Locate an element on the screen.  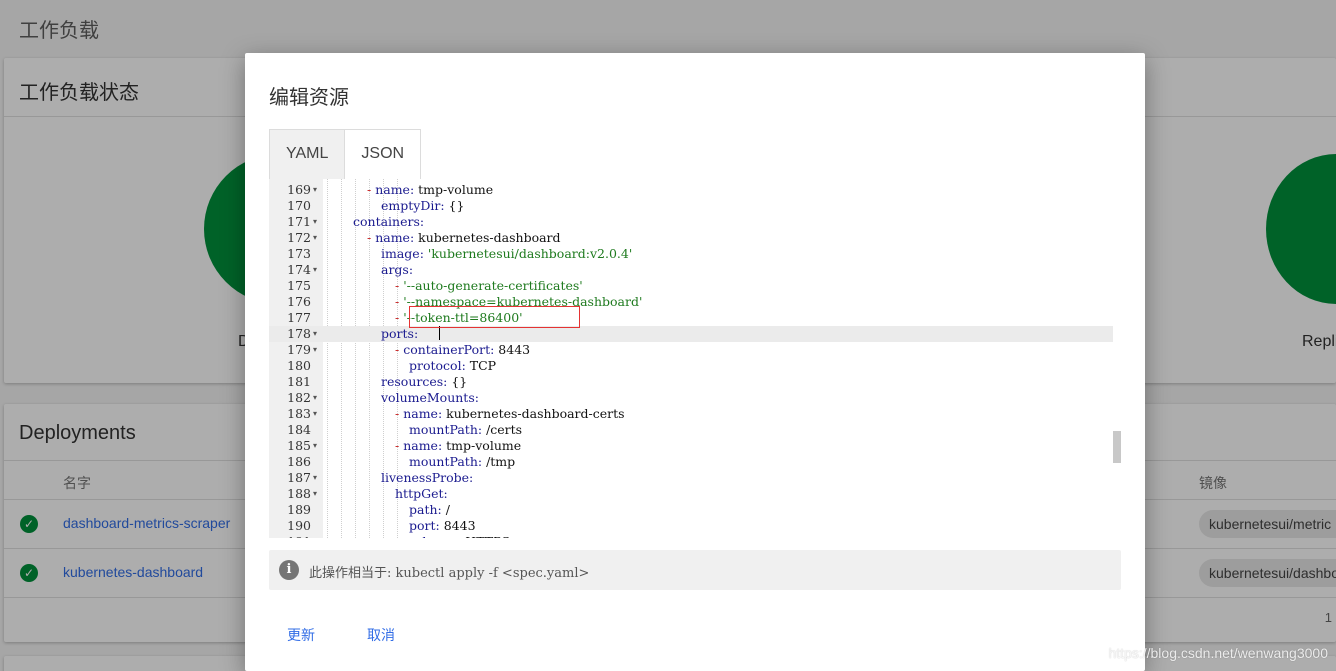
code-text: ports: is located at coordinates (400, 333).